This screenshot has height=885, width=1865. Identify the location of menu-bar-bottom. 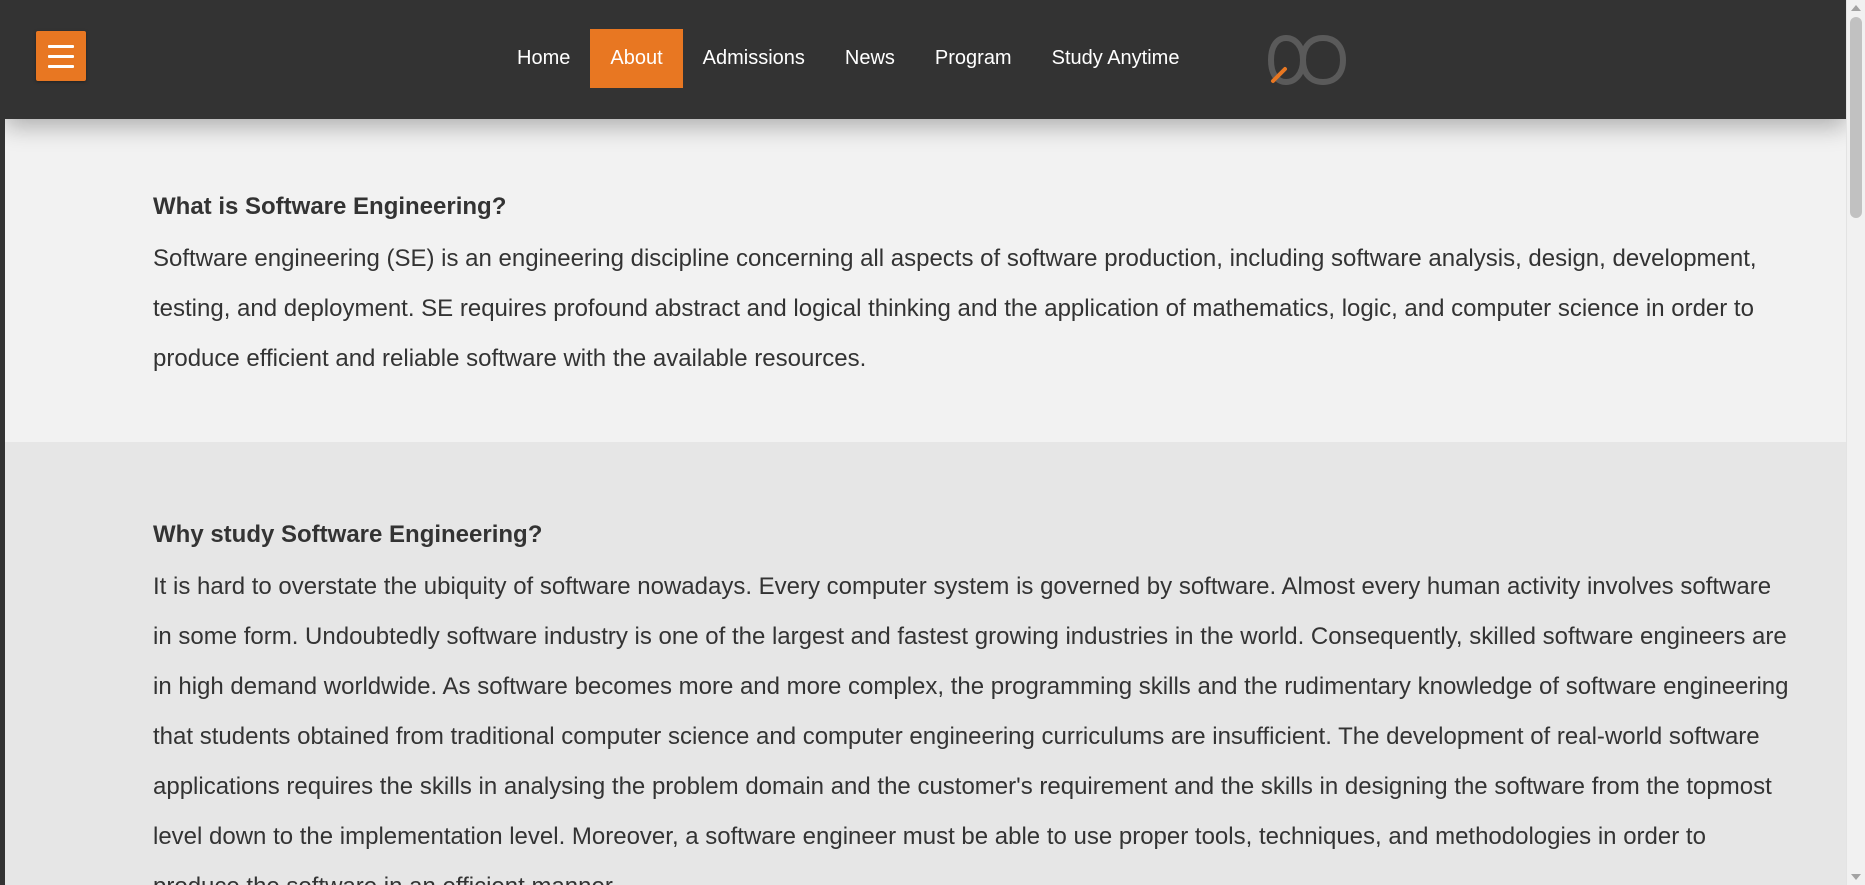
(61, 66).